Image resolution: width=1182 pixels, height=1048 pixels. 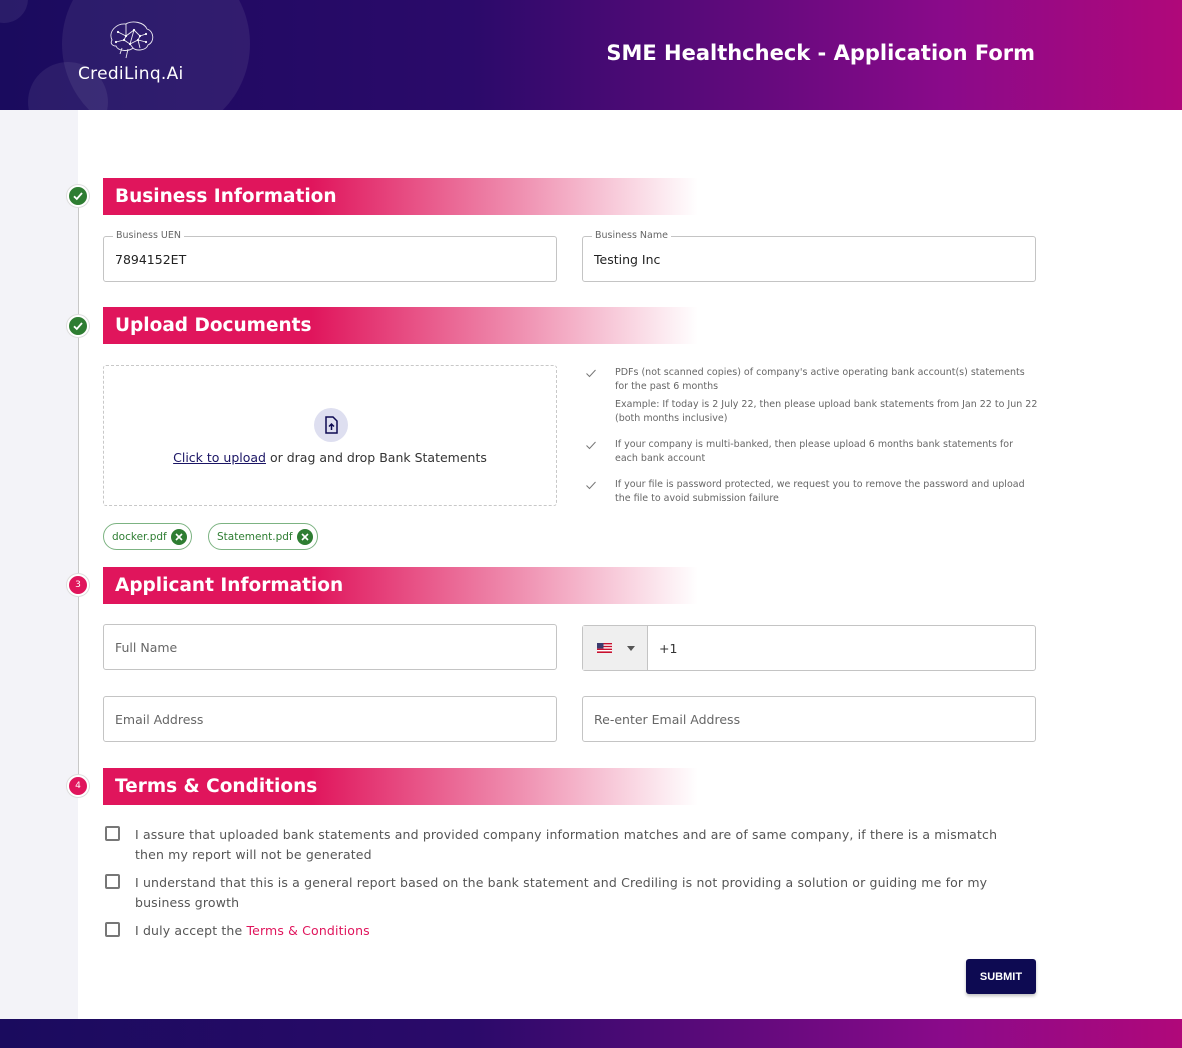 I want to click on phone-code-value: +1, so click(x=668, y=648).